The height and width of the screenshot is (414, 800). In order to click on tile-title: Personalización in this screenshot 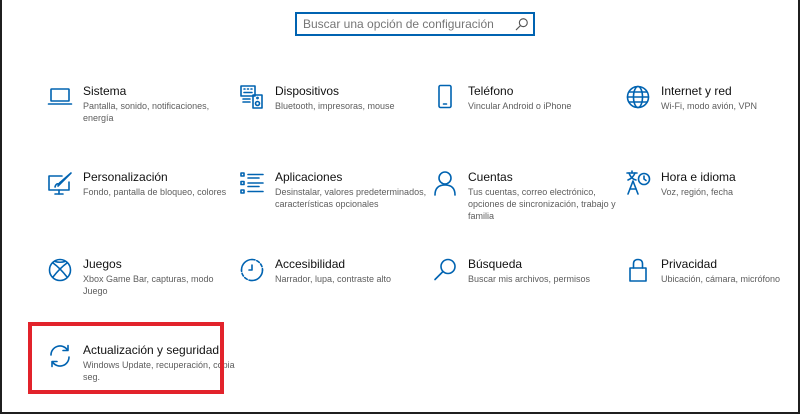, I will do `click(125, 177)`.